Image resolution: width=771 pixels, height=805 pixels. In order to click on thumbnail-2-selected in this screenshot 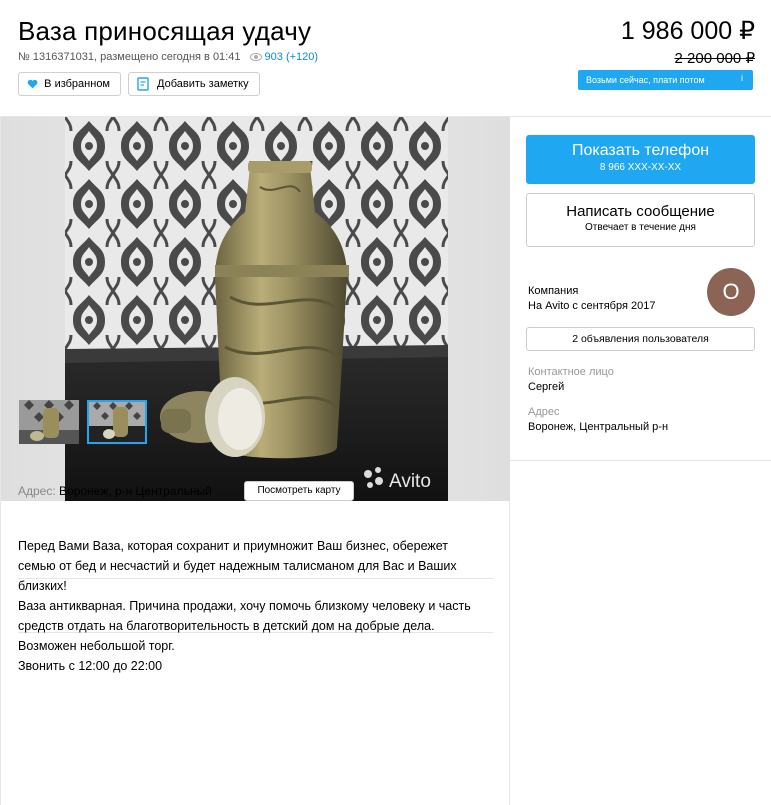, I will do `click(117, 422)`.